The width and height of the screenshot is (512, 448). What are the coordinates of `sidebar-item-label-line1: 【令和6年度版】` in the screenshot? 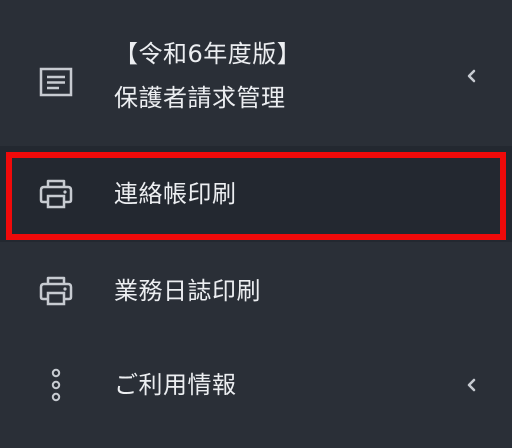 It's located at (208, 54).